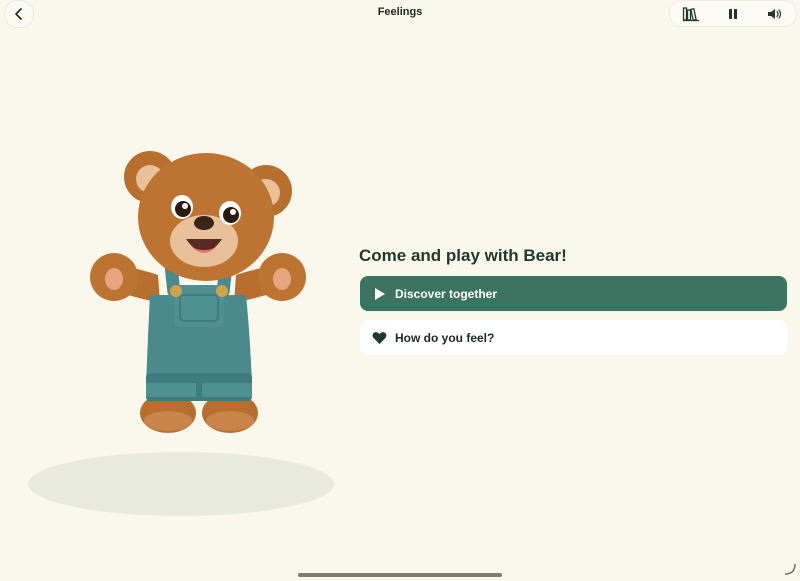 The width and height of the screenshot is (800, 581). Describe the element at coordinates (379, 338) in the screenshot. I see `heart-icon` at that location.